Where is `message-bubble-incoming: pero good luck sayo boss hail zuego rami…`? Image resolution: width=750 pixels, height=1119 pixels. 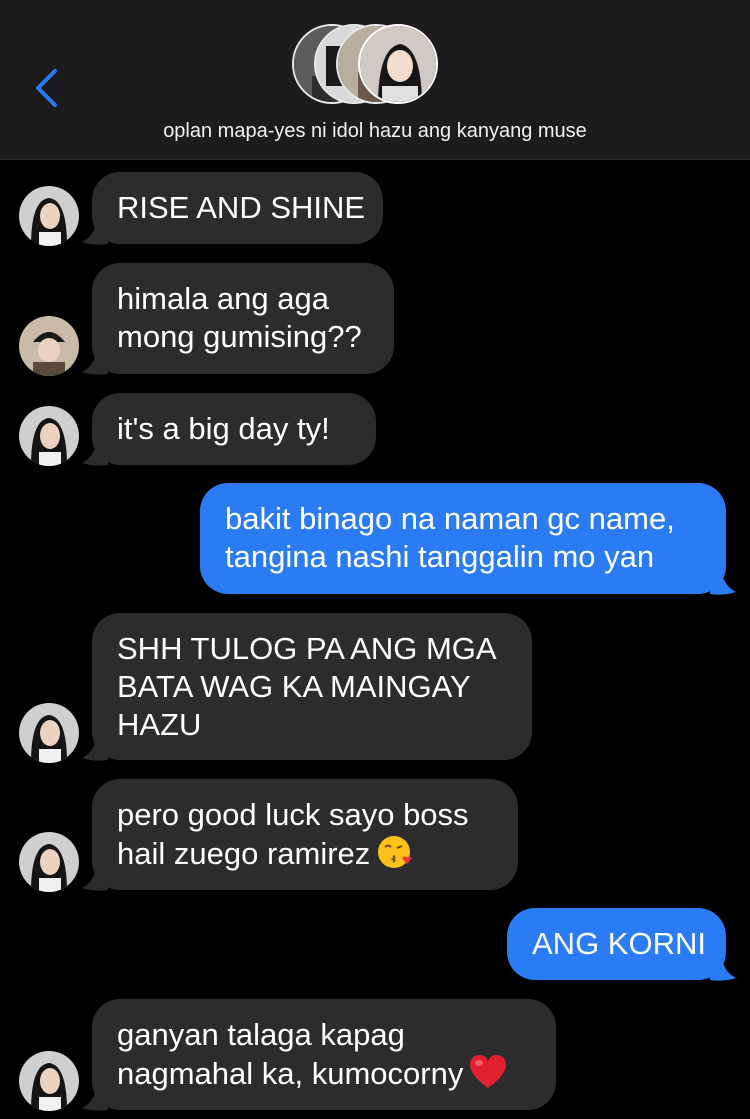
message-bubble-incoming: pero good luck sayo boss hail zuego rami… is located at coordinates (305, 834).